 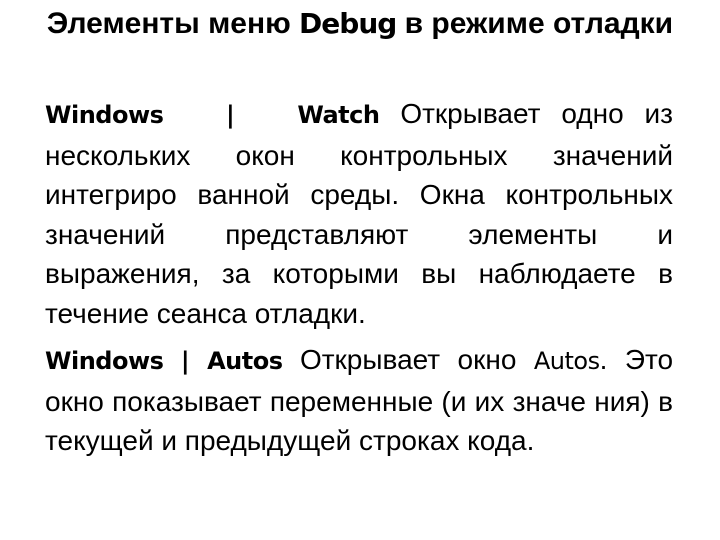 I want to click on title-part-1: Элементы меню, so click(x=173, y=23).